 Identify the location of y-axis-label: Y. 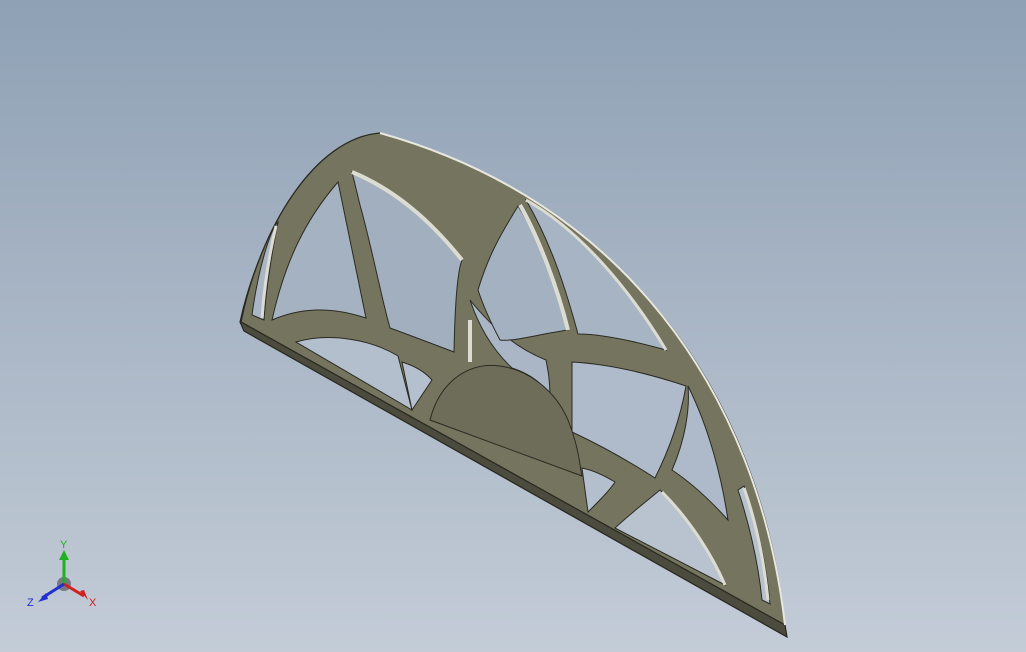
(64, 545).